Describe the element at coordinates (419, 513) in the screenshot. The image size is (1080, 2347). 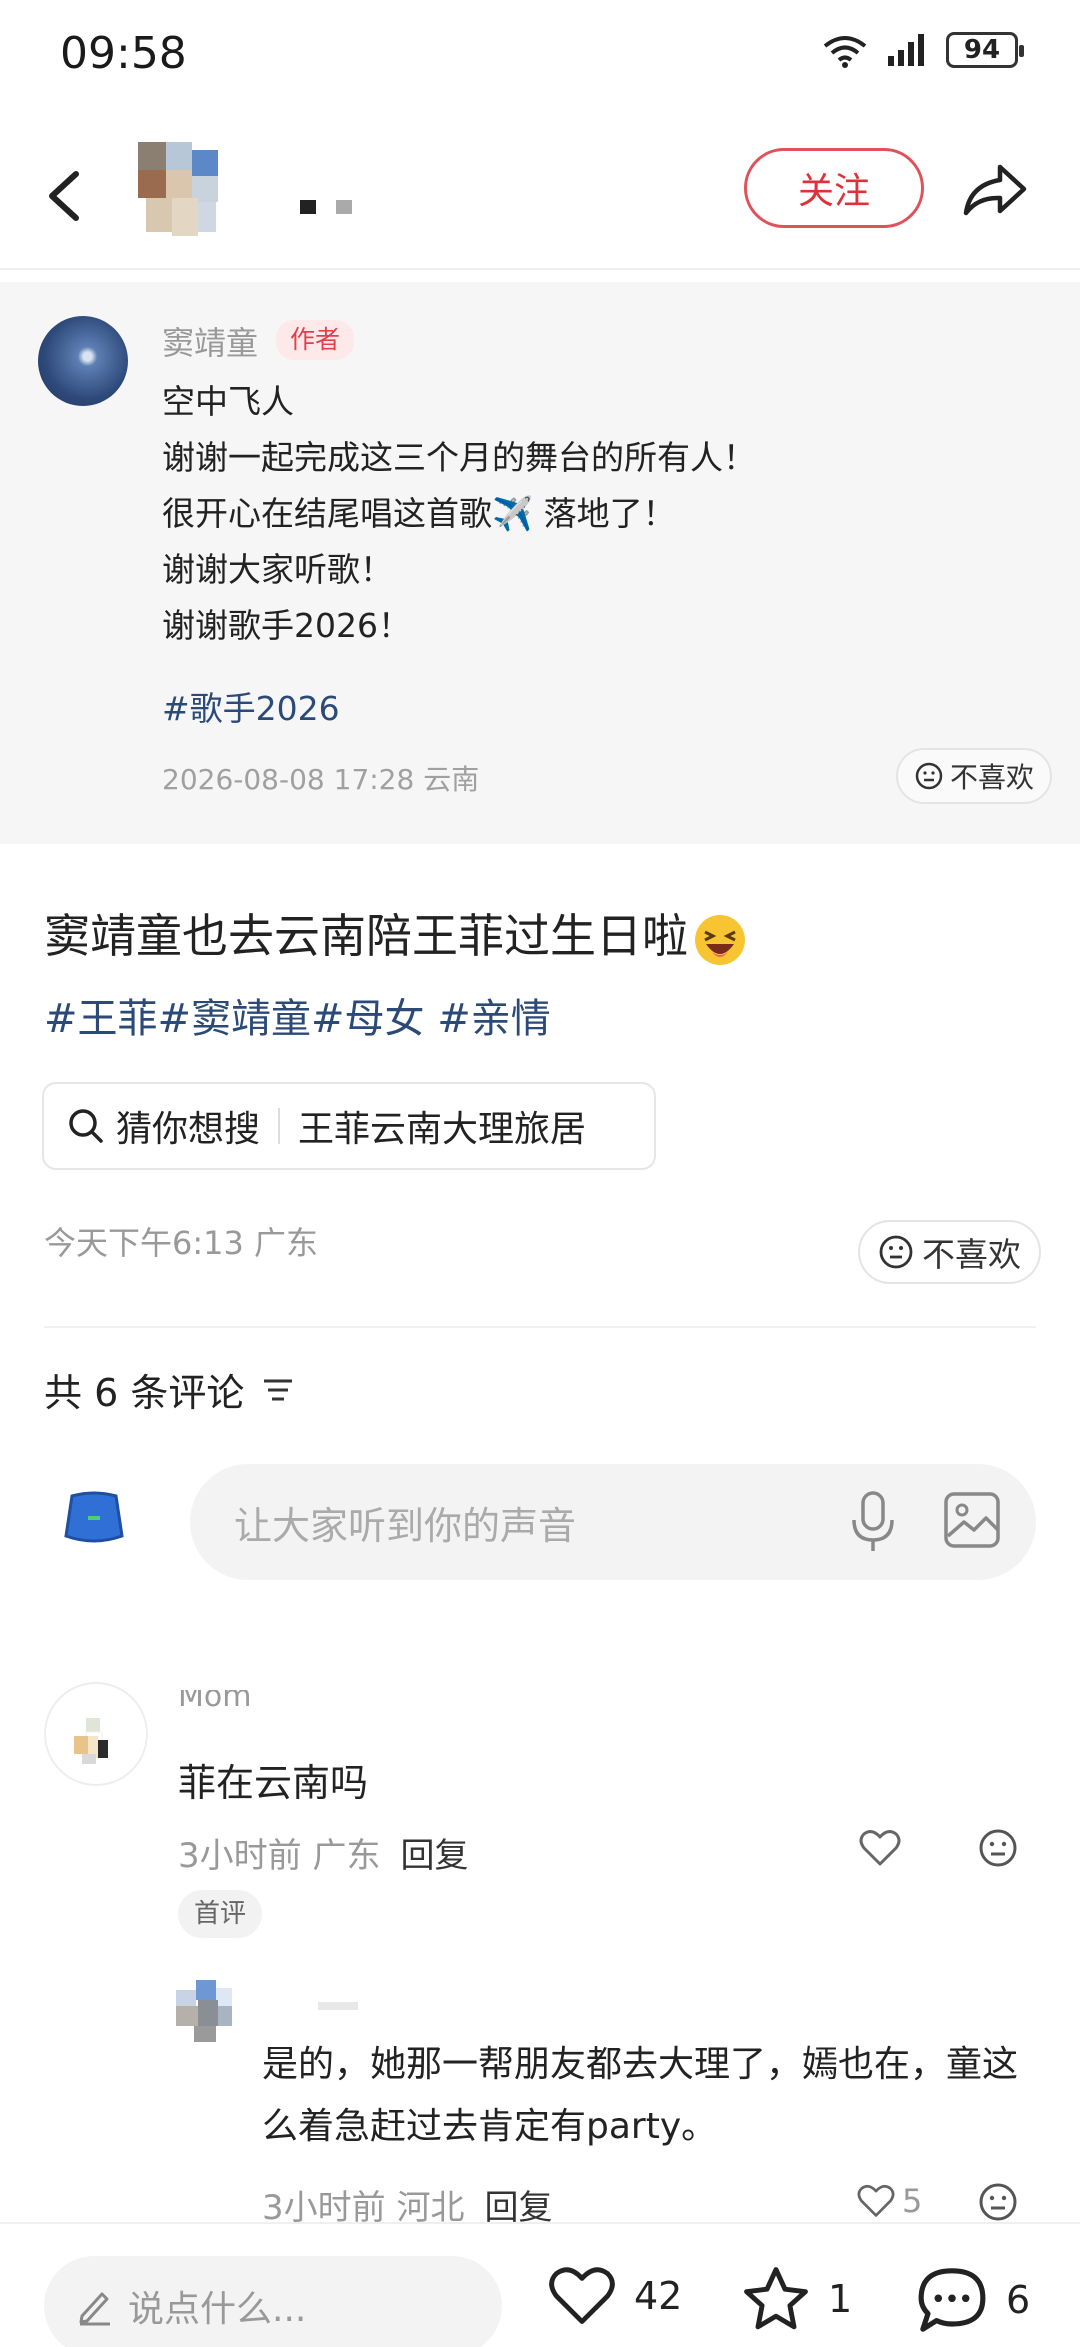
I see `quoted-post-line: 很开心在结尾唱这首歌✈️ 落地了！` at that location.